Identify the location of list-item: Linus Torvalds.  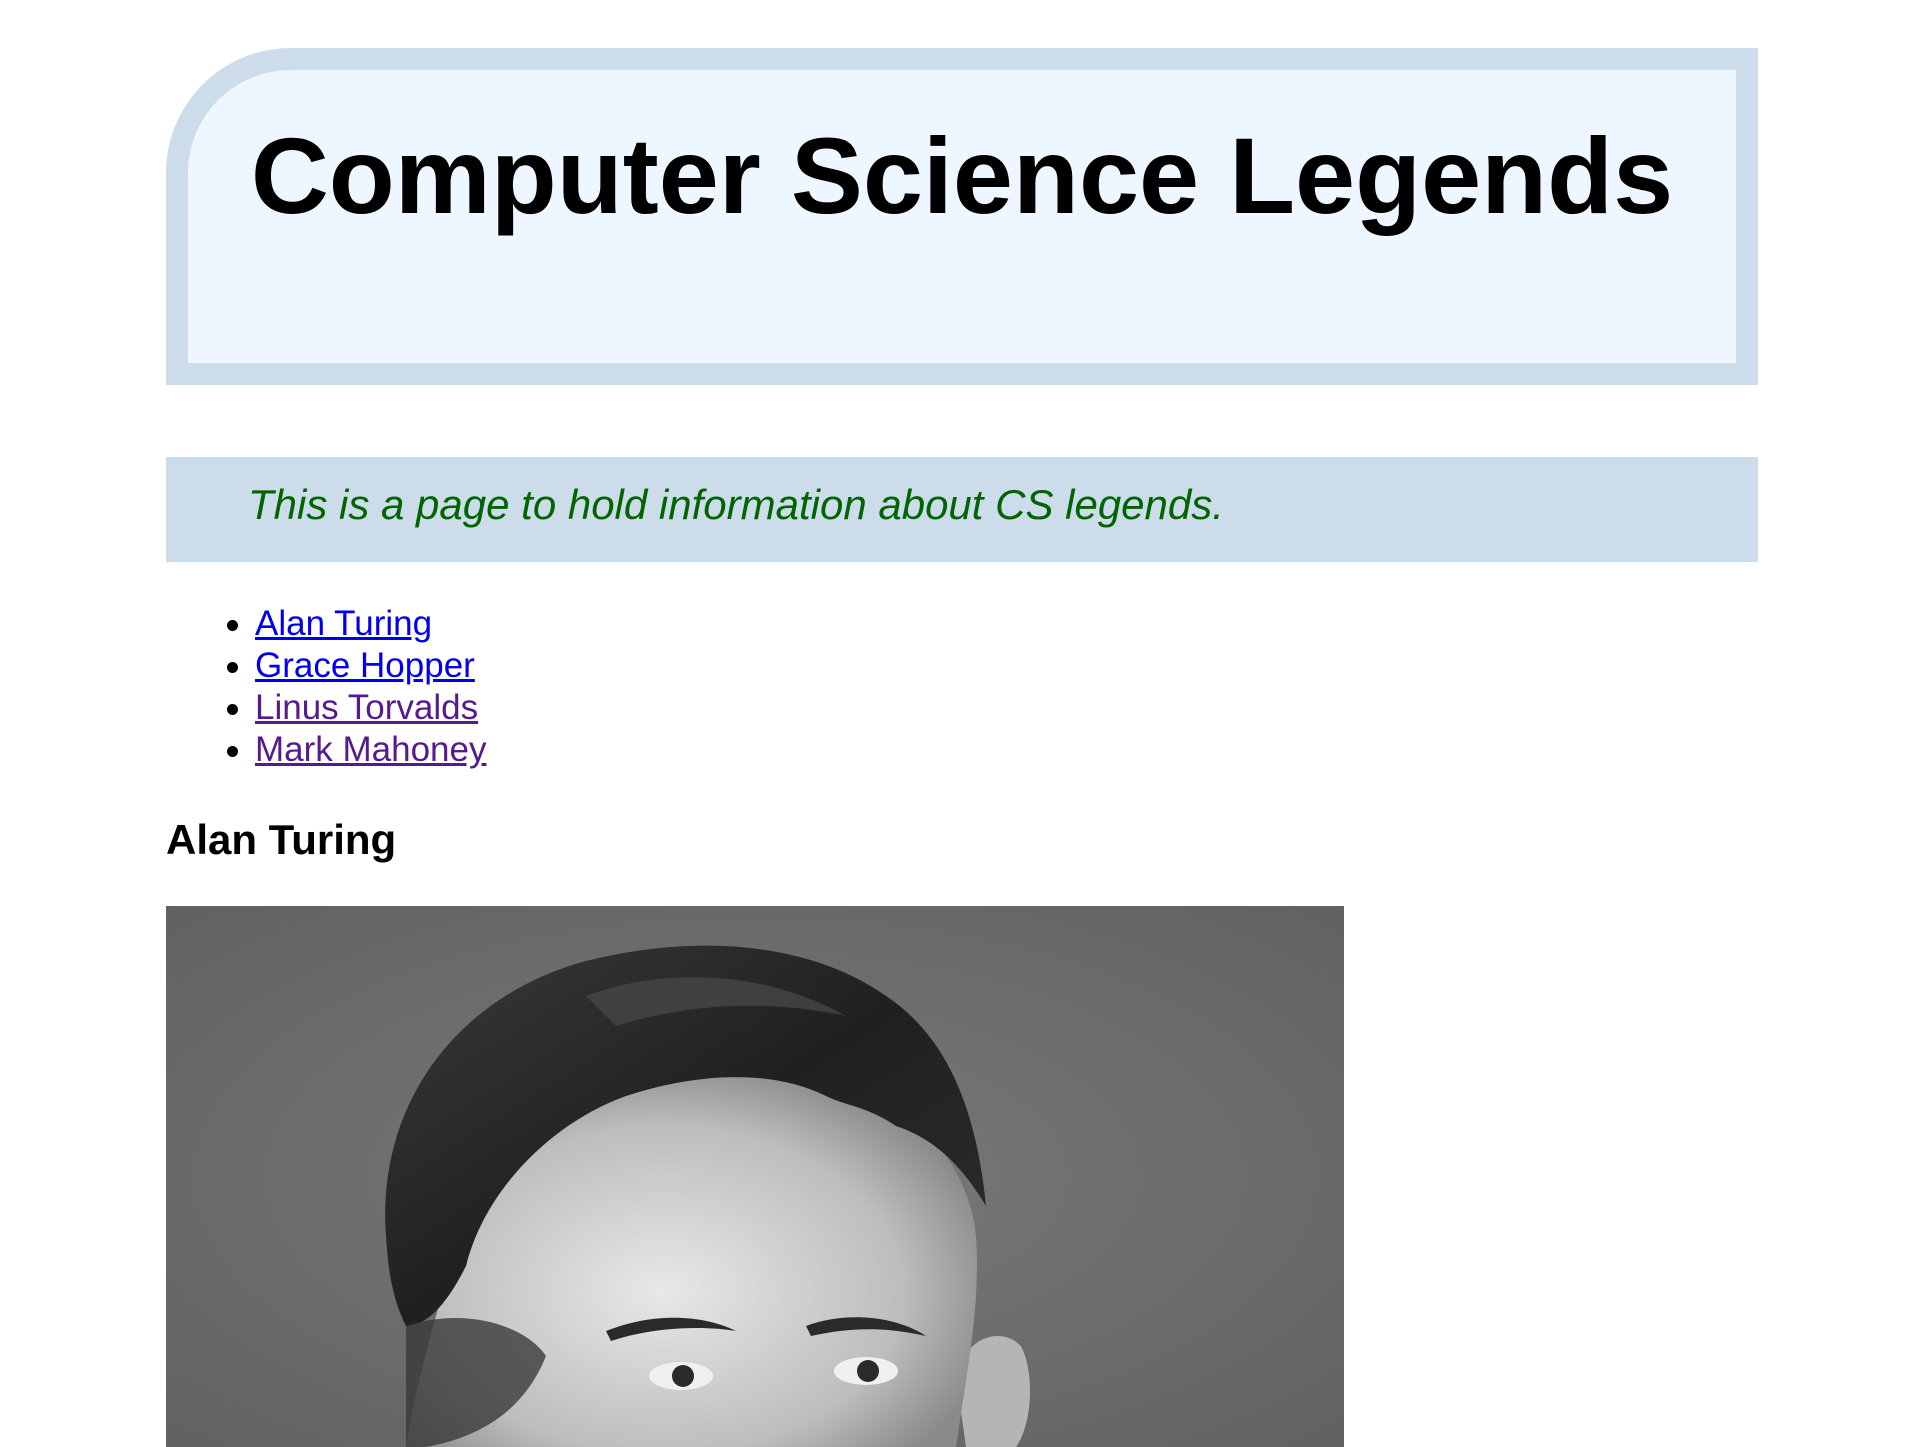
(356, 708).